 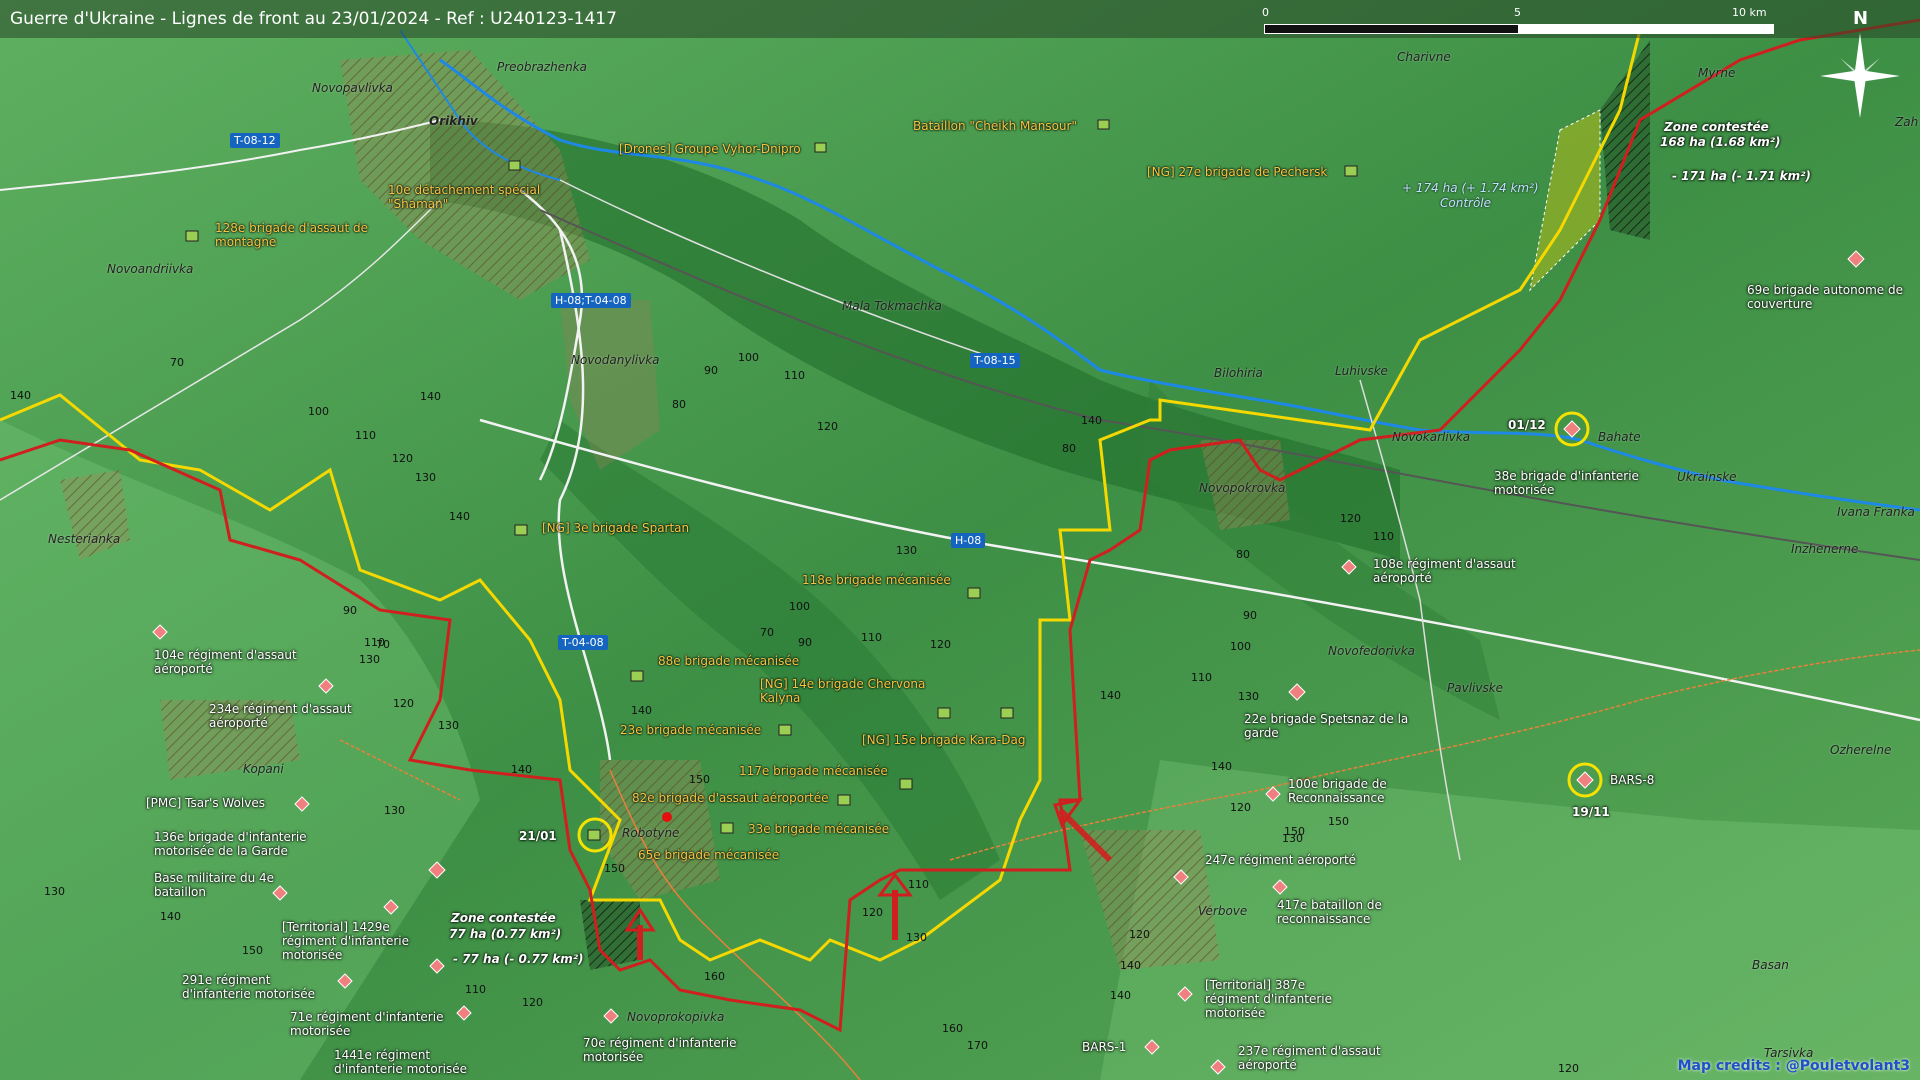 What do you see at coordinates (375, 1024) in the screenshot?
I see `ru-unit-71e-motorisee: 71e régiment d'infanterie motorisée` at bounding box center [375, 1024].